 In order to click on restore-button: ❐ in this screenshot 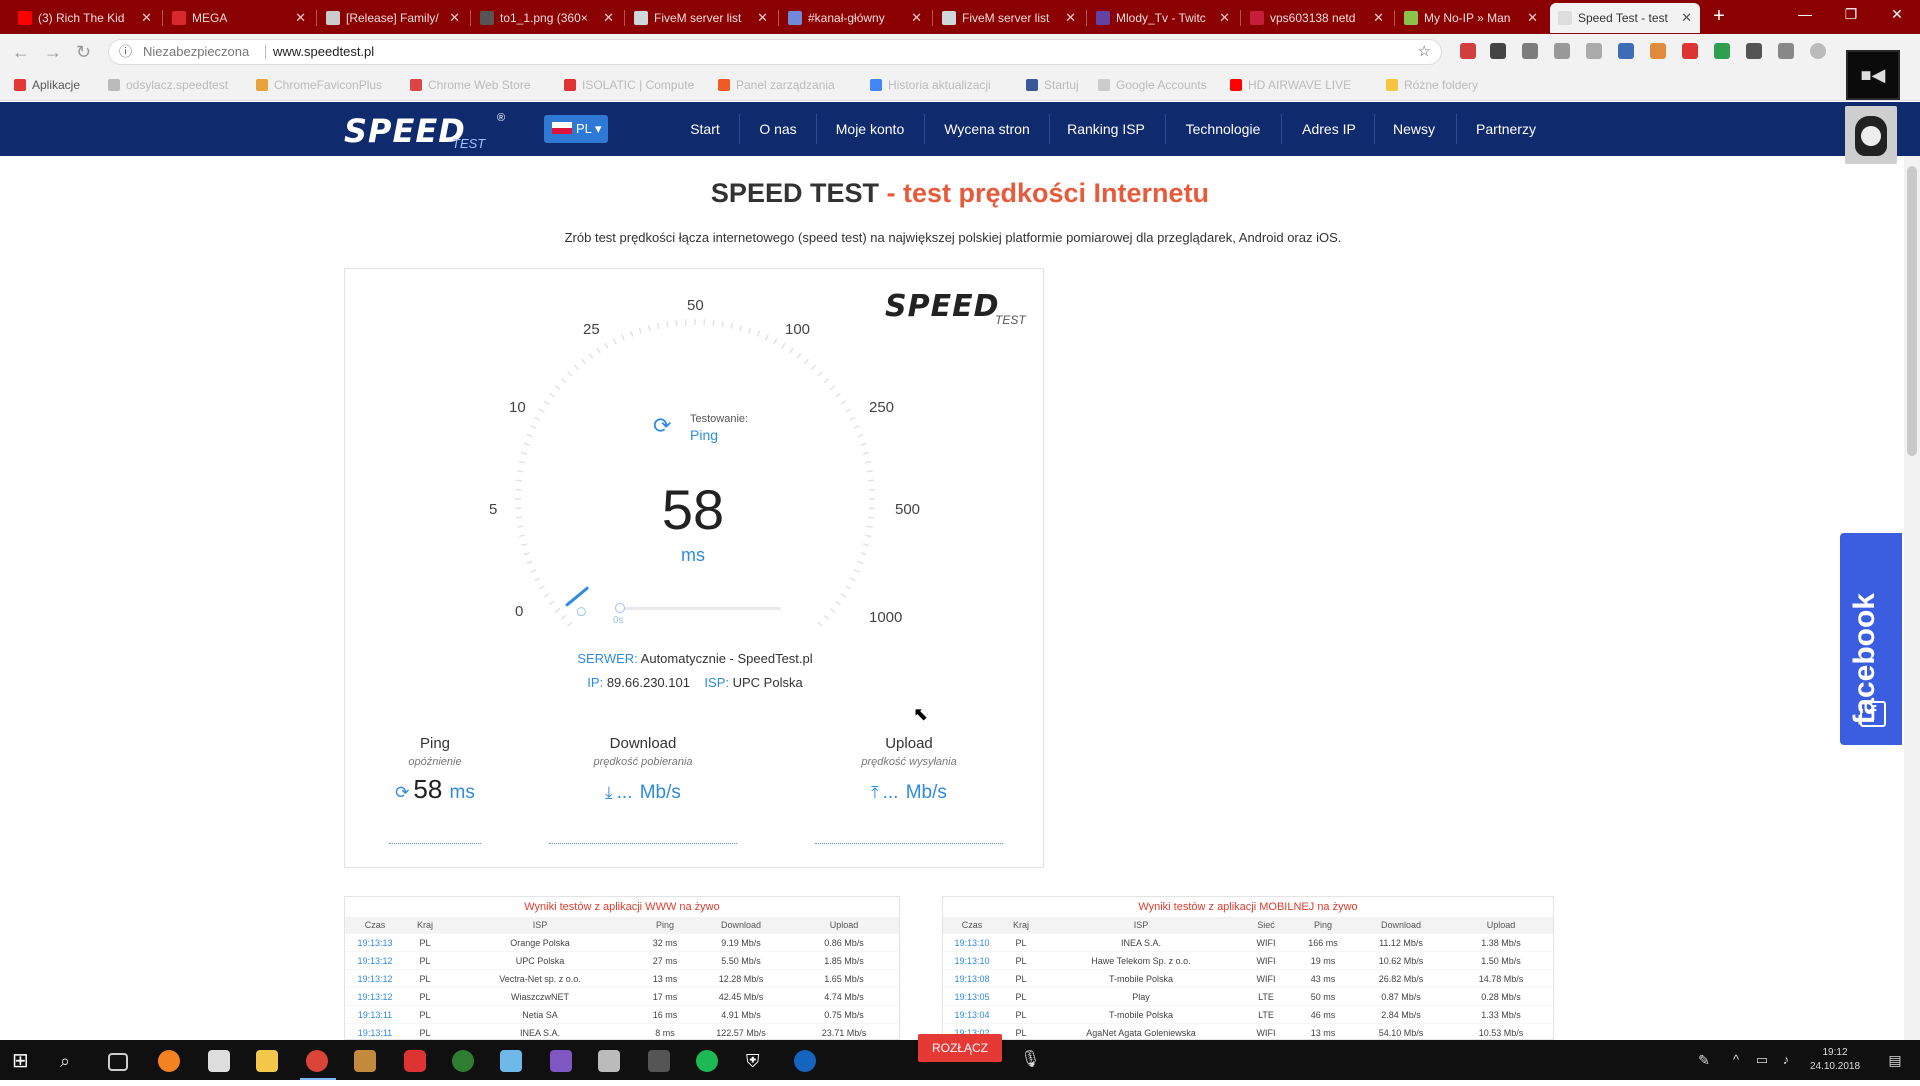, I will do `click(1851, 14)`.